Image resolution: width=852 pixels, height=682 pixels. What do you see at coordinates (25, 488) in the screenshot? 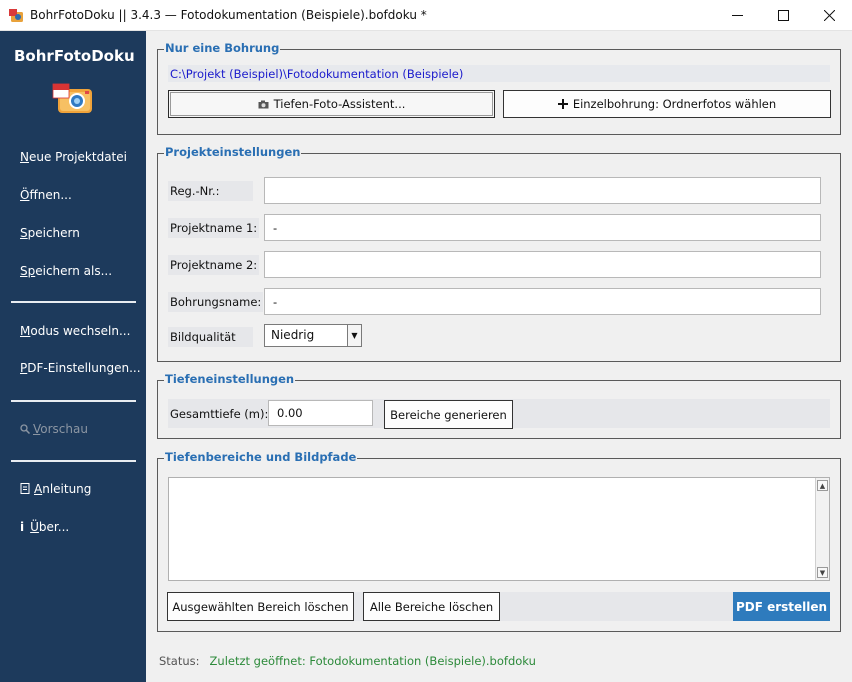
I see `document-icon` at bounding box center [25, 488].